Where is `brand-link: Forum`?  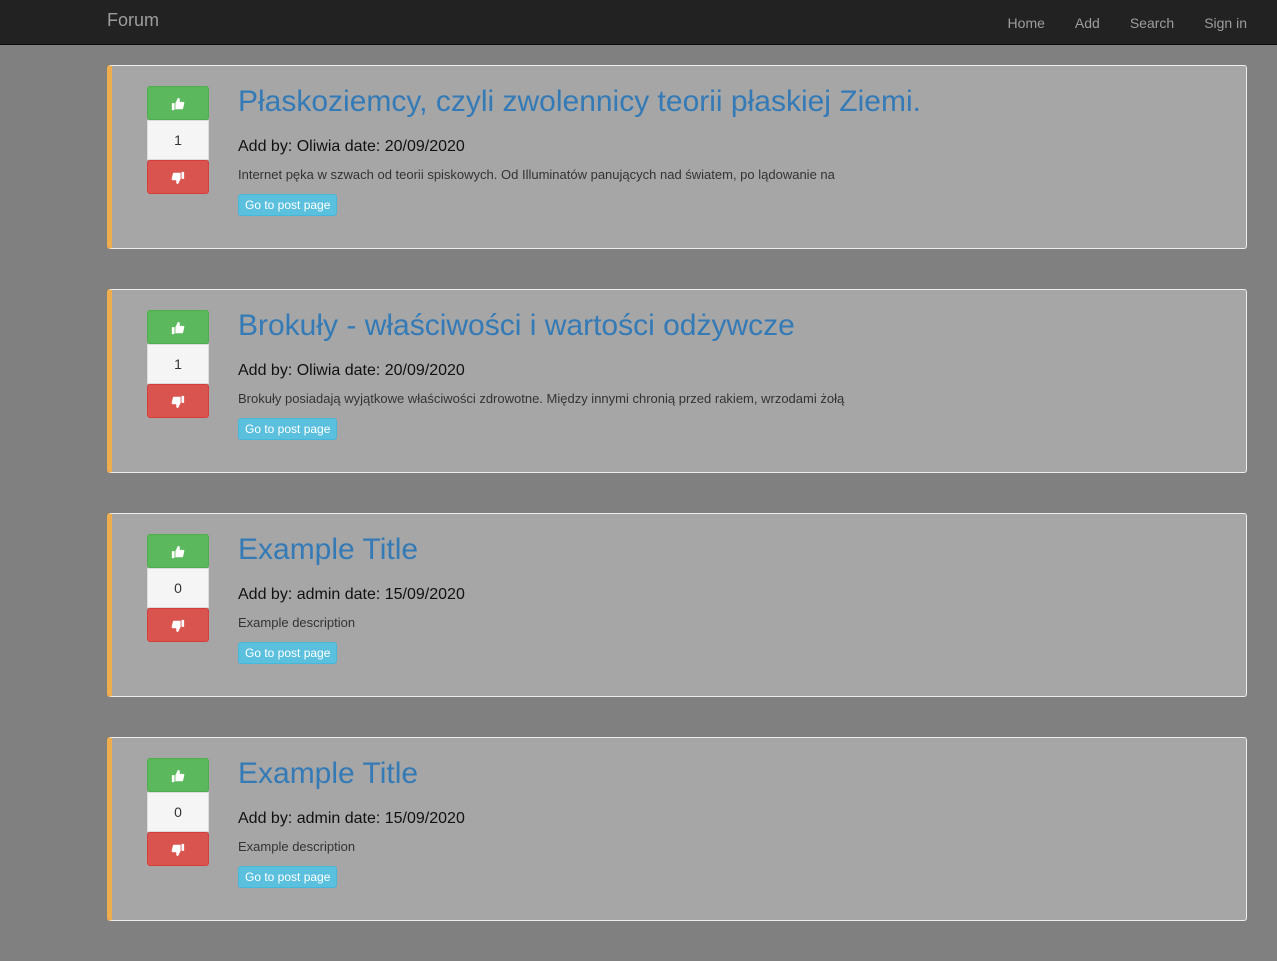
brand-link: Forum is located at coordinates (133, 20).